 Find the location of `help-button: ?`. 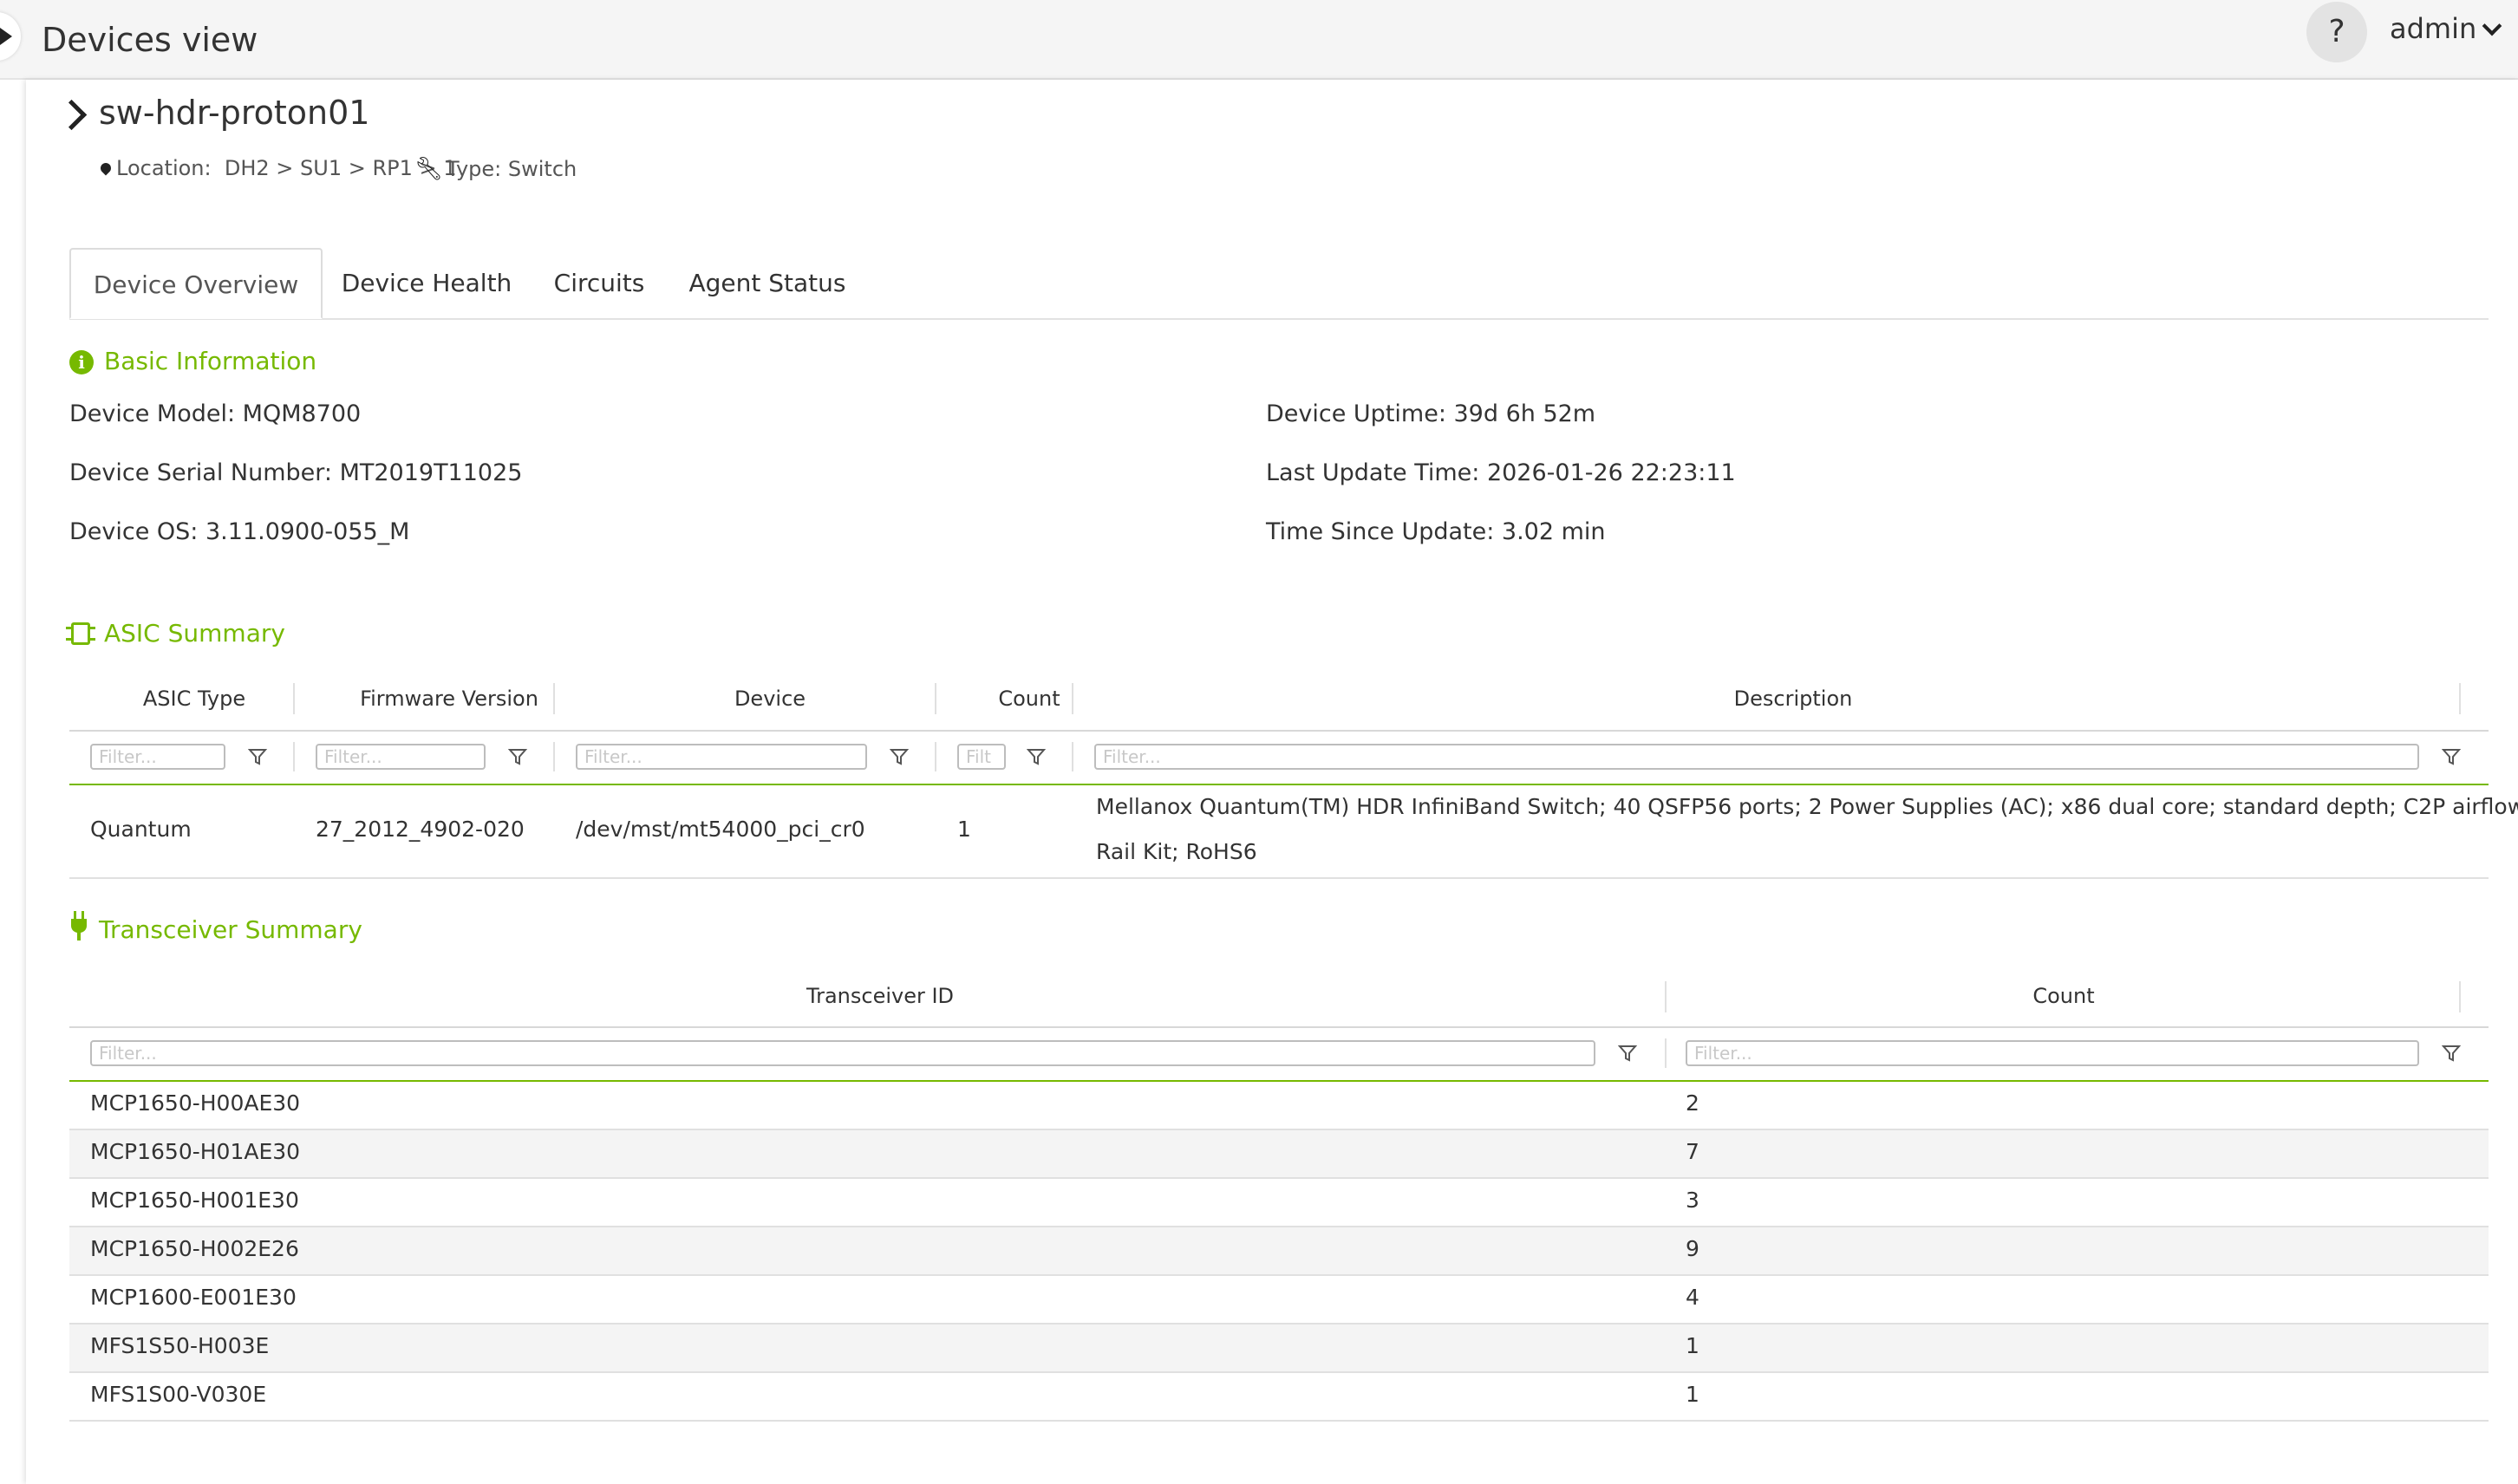

help-button: ? is located at coordinates (2336, 32).